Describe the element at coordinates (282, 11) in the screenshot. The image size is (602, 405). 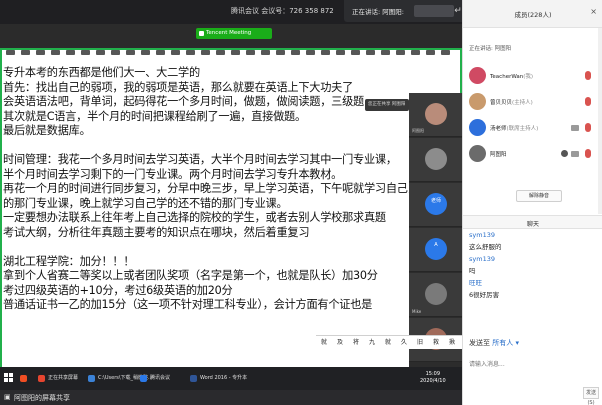
I see `meeting-title: 腾讯会议 会议号：726 358 872` at that location.